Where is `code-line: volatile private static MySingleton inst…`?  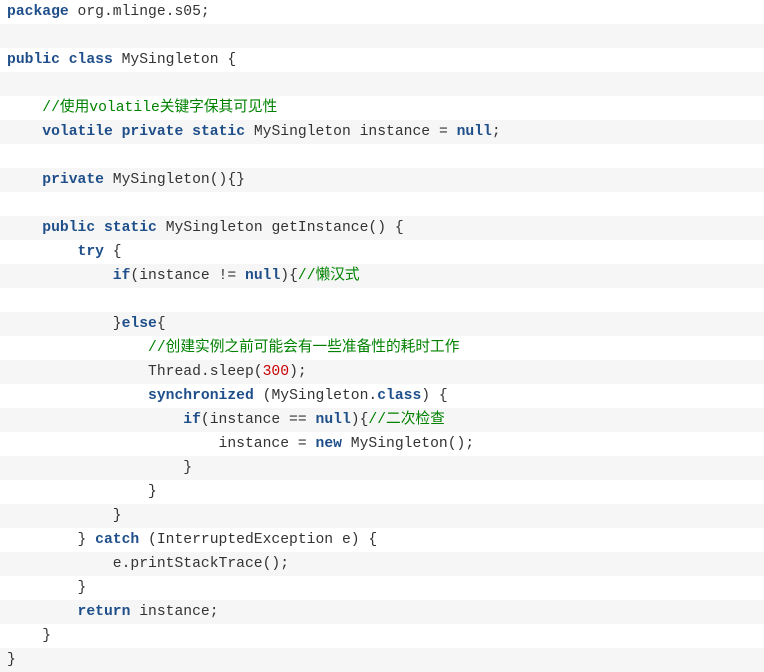
code-line: volatile private static MySingleton inst… is located at coordinates (382, 132).